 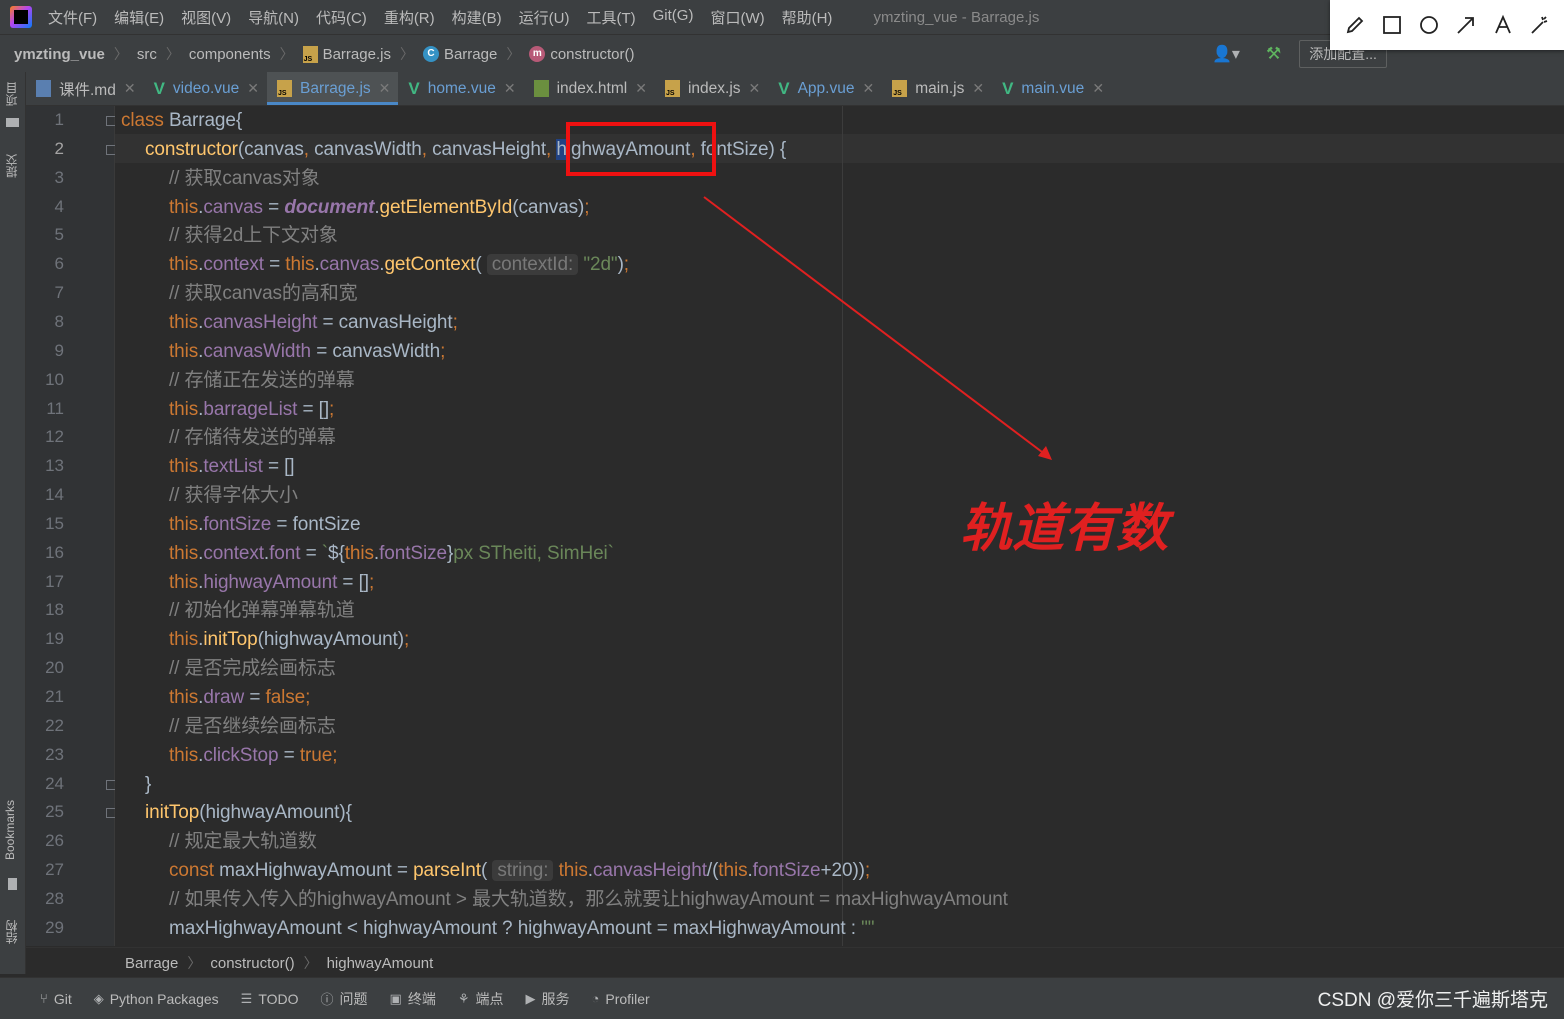 I want to click on project-tool-window-button: 项目, so click(x=11, y=94).